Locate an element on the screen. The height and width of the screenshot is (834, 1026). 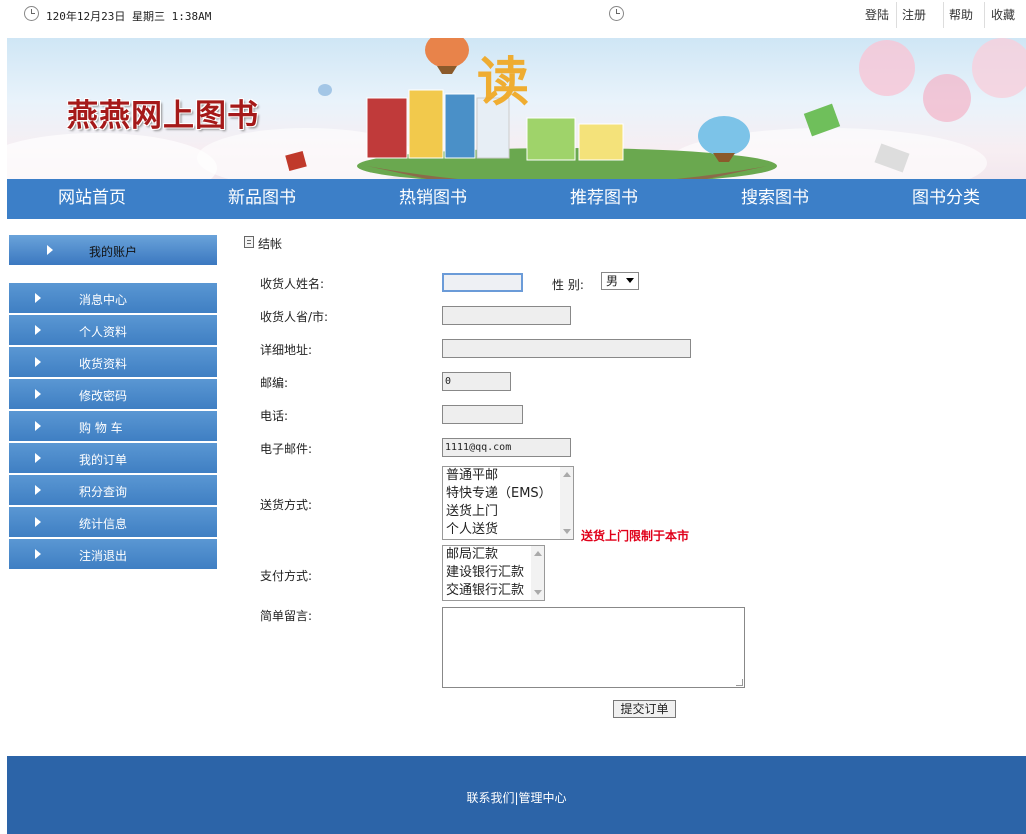
sidebar-item-shipping-info: 收货资料 is located at coordinates (113, 362).